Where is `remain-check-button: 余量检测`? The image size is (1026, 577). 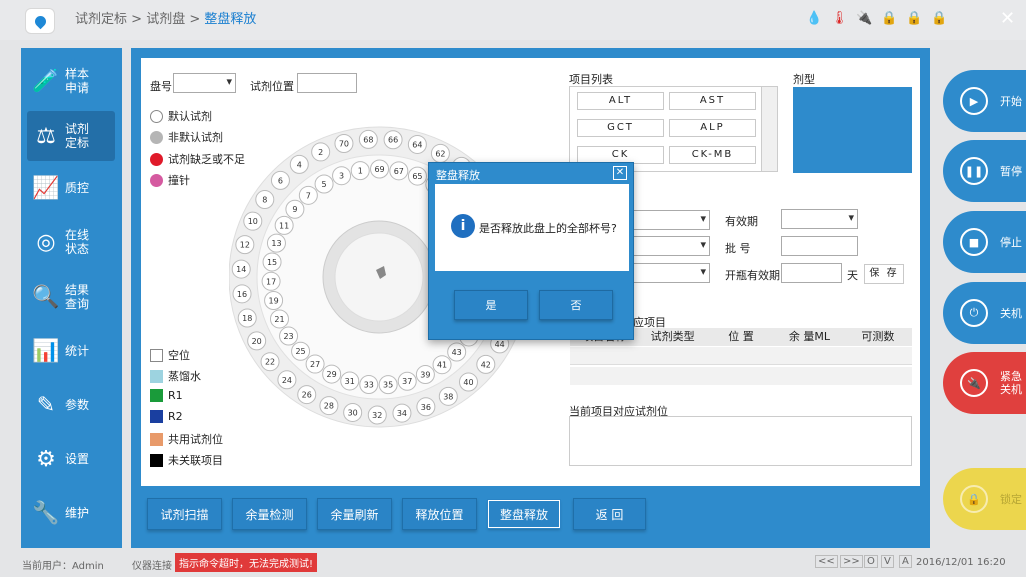 remain-check-button: 余量检测 is located at coordinates (269, 514).